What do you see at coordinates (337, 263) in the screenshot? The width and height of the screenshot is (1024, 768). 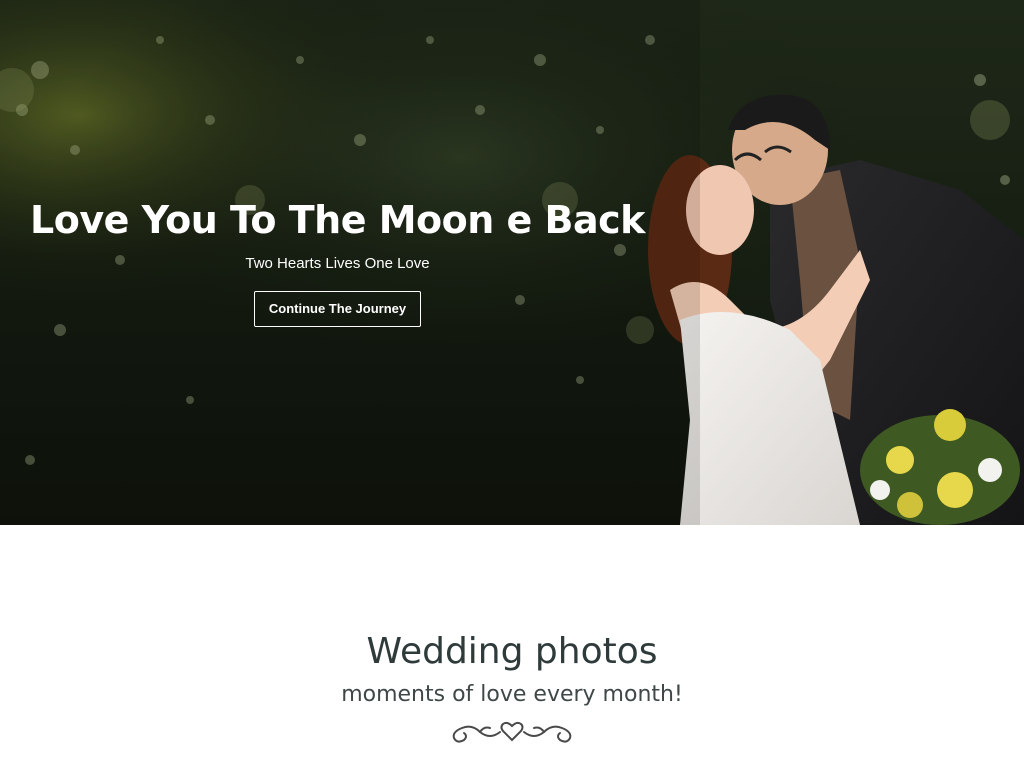 I see `hero-subtitle: Two Hearts Lives One Love` at bounding box center [337, 263].